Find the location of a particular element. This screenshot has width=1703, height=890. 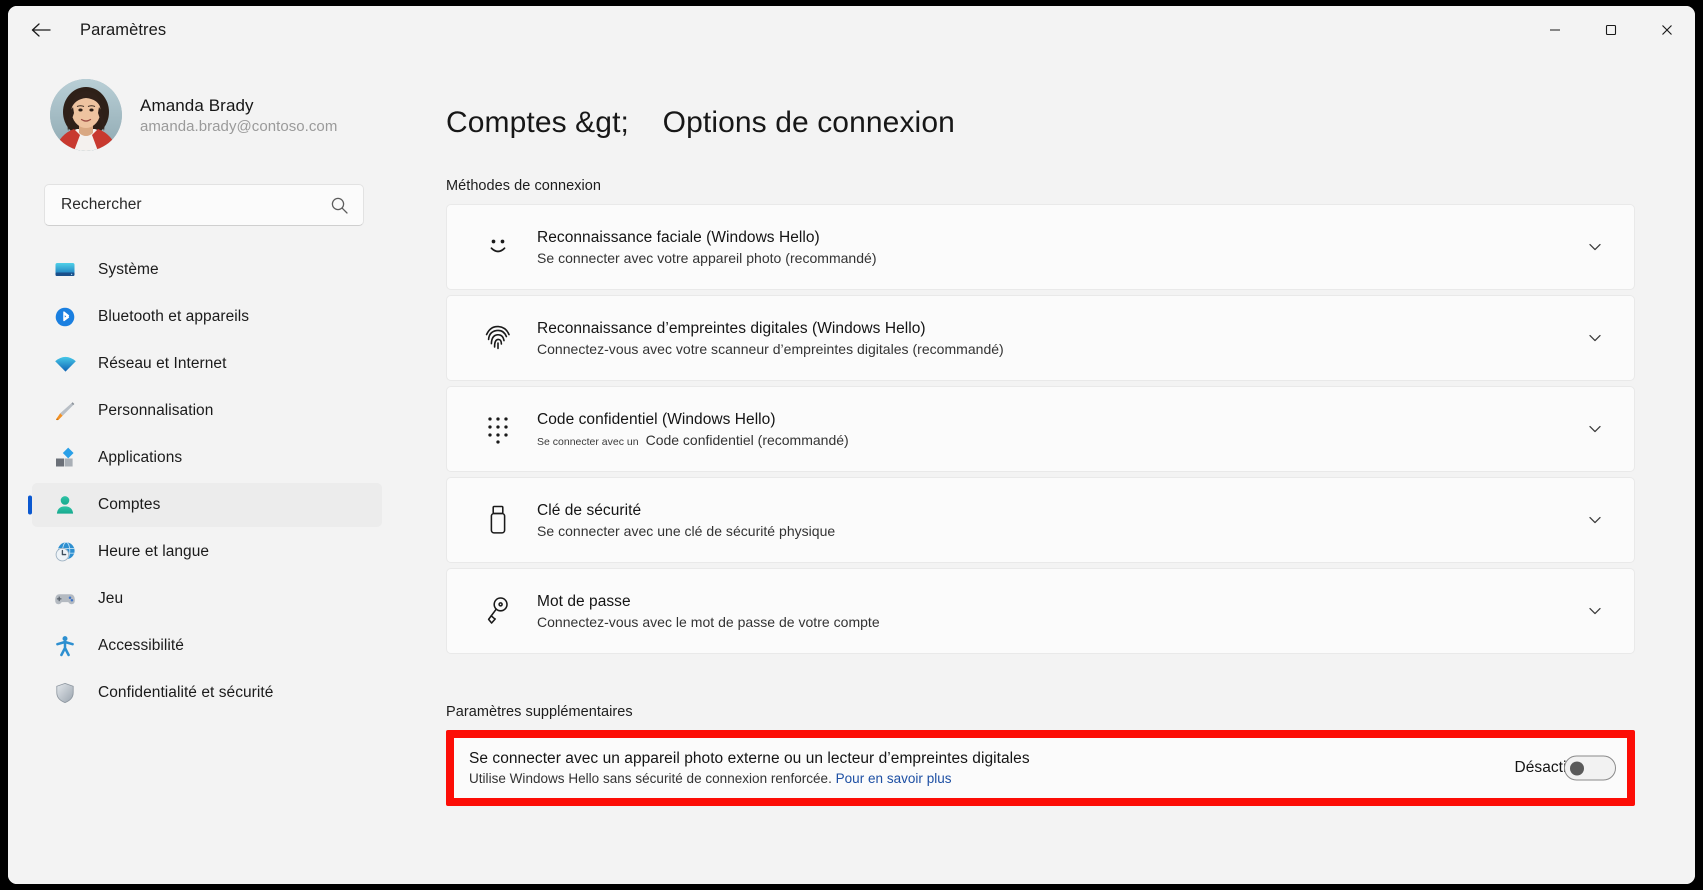

maximize-icon is located at coordinates (1611, 30).